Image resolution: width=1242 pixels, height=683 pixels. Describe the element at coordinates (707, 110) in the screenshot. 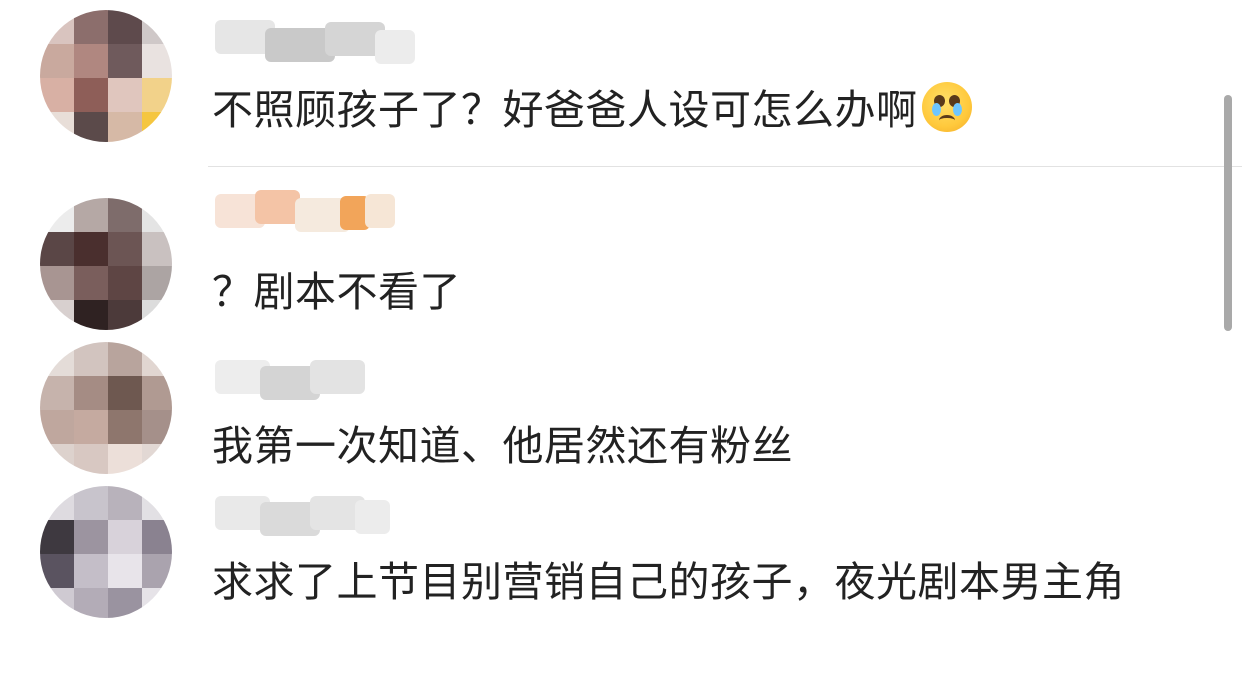

I see `comment-text: 不照顾孩子了？好爸爸人设可怎么办啊` at that location.